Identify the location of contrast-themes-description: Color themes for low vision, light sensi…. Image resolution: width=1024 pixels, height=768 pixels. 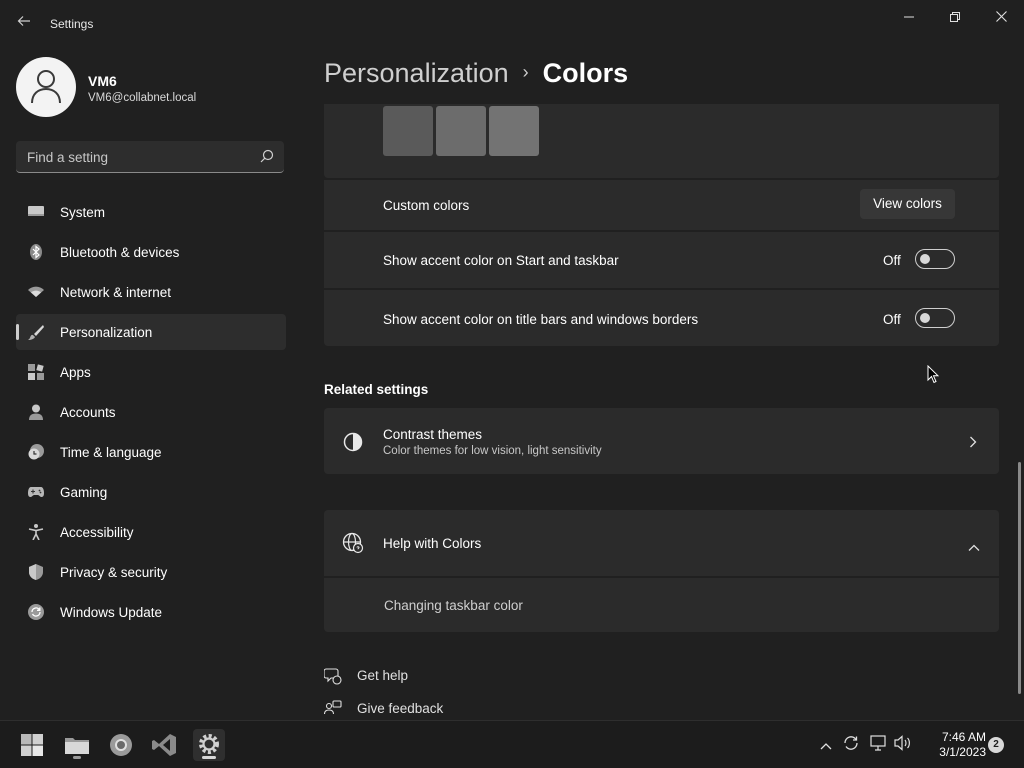
(492, 451).